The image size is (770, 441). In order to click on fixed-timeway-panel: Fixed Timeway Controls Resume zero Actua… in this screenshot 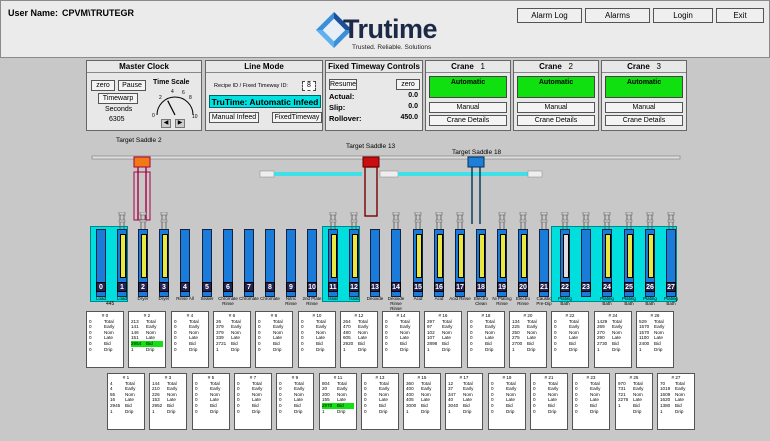, I will do `click(374, 95)`.